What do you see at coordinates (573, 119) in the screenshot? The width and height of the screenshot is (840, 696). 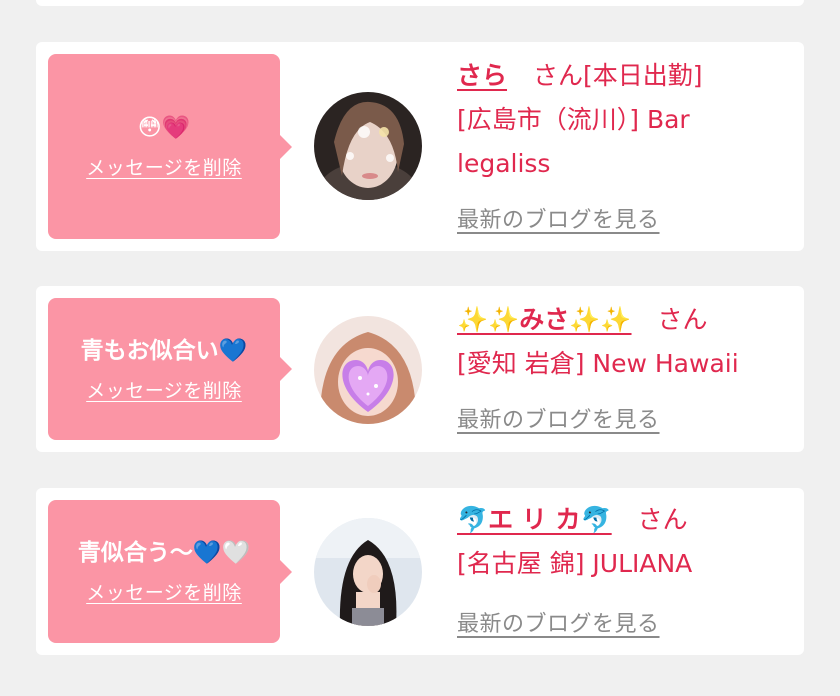 I see `shop-location: [広島市（流川）] Bar` at bounding box center [573, 119].